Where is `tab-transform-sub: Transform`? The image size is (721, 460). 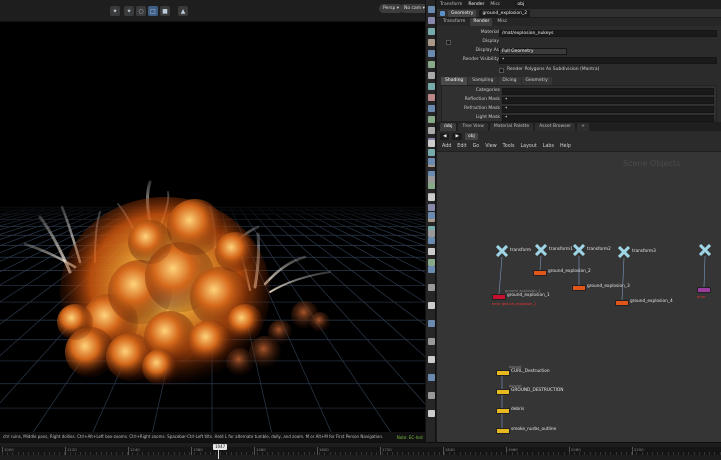 tab-transform-sub: Transform is located at coordinates (454, 22).